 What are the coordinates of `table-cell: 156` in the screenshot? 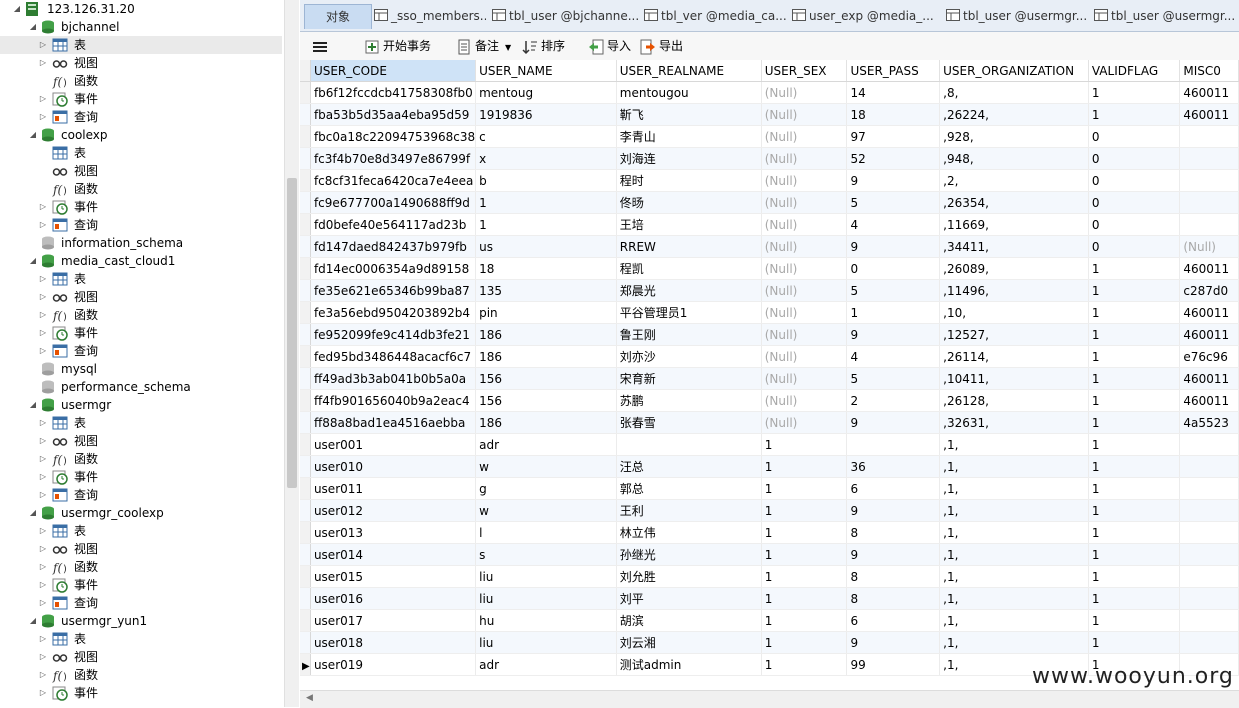 It's located at (546, 400).